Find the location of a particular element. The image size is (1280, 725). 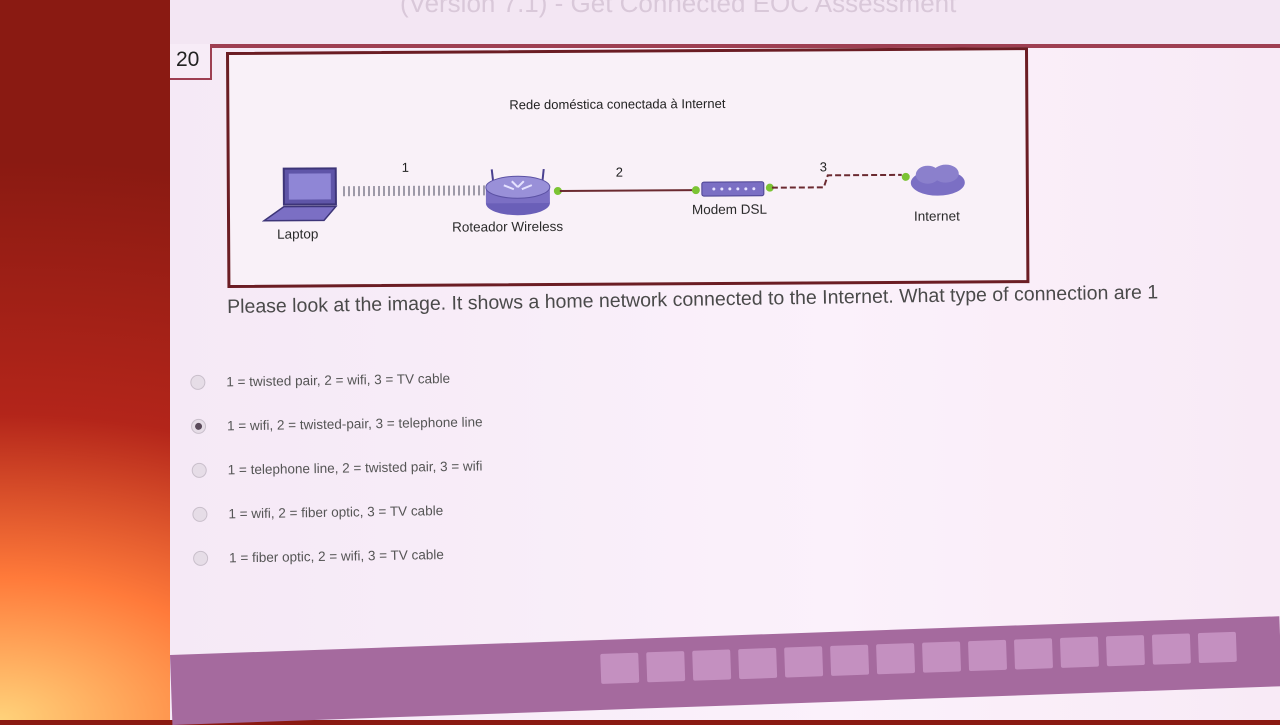

laptop-label: Laptop is located at coordinates (298, 234).